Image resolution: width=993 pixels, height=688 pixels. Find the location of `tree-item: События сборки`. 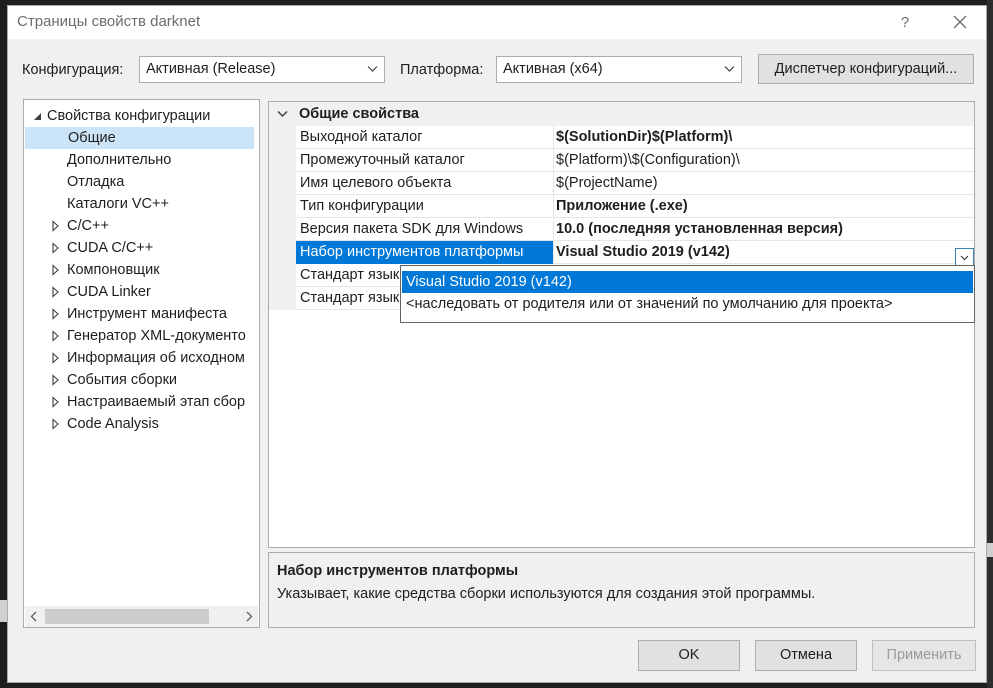

tree-item: События сборки is located at coordinates (141, 380).